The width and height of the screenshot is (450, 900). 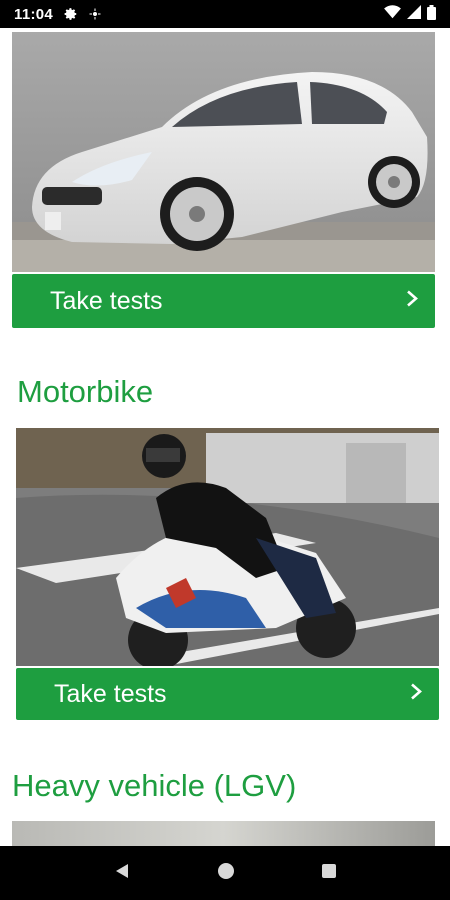 I want to click on lgv-card, so click(x=223, y=833).